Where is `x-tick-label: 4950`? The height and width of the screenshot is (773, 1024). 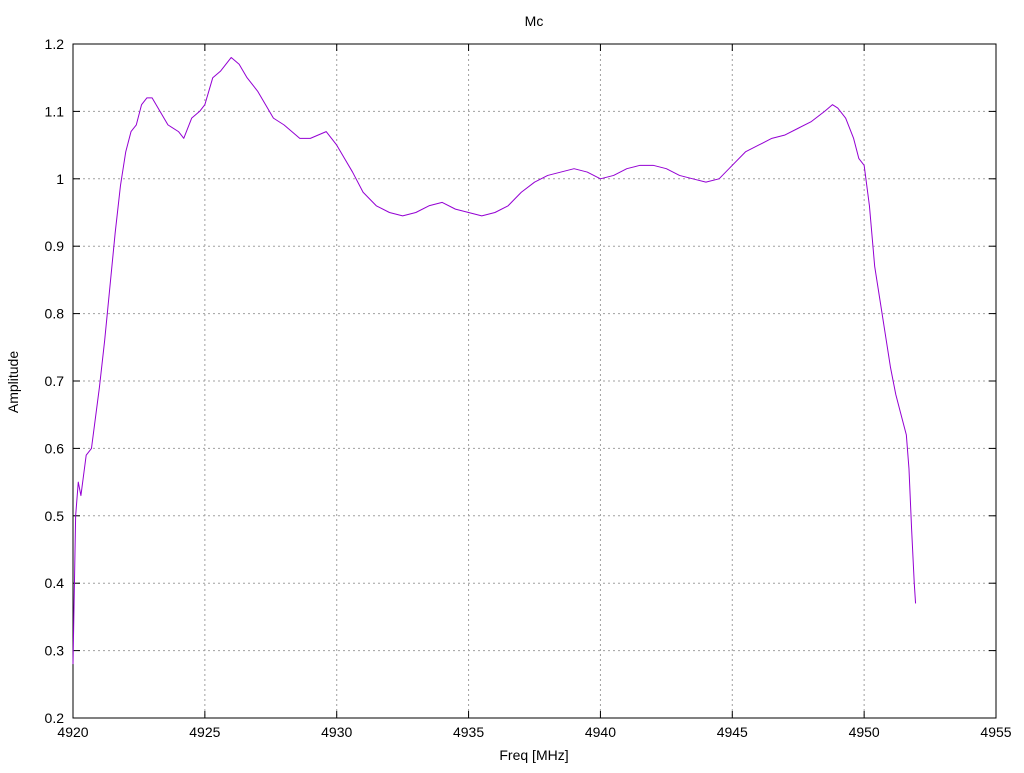
x-tick-label: 4950 is located at coordinates (864, 732).